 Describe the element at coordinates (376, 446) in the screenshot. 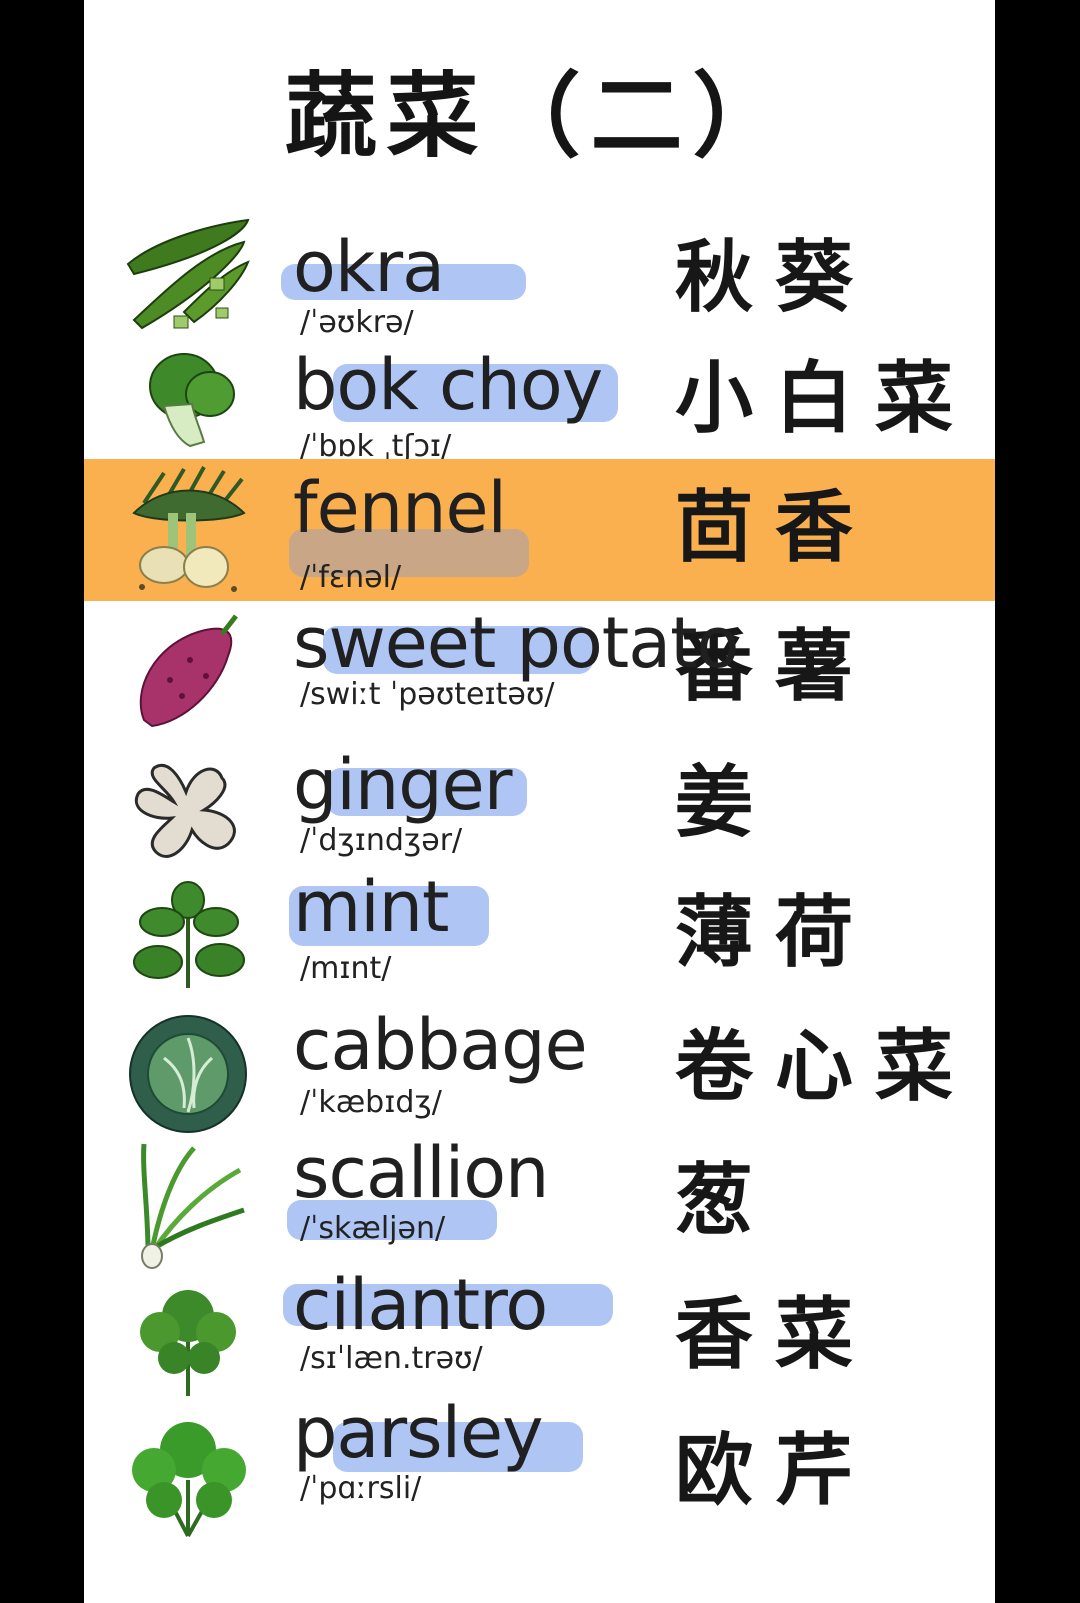

I see `ipa-text: /ˈbɒk ˌtʃɔɪ/` at that location.